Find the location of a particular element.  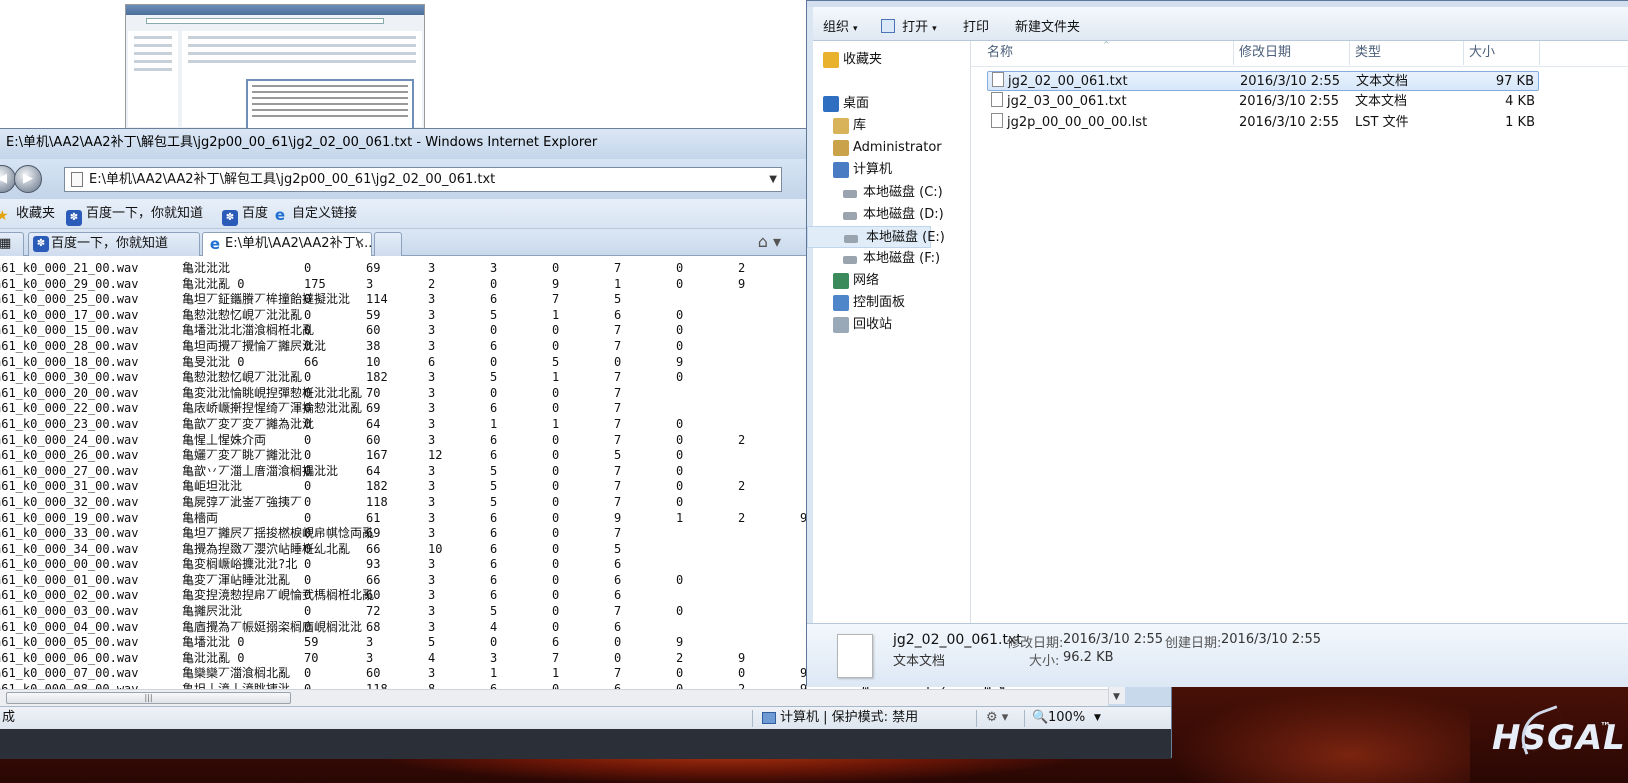

nav-item: 本地磁盘 (F:) is located at coordinates (891, 259).